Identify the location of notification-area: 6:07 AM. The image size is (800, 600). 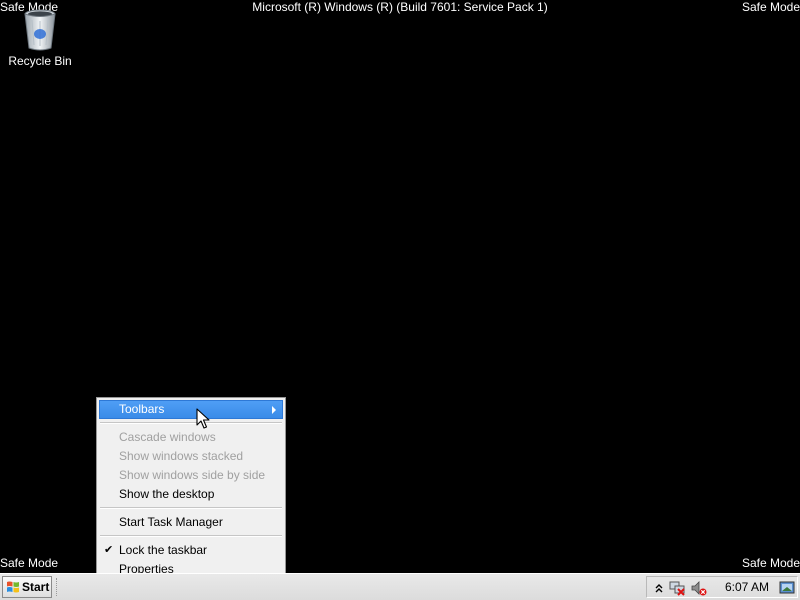
(722, 587).